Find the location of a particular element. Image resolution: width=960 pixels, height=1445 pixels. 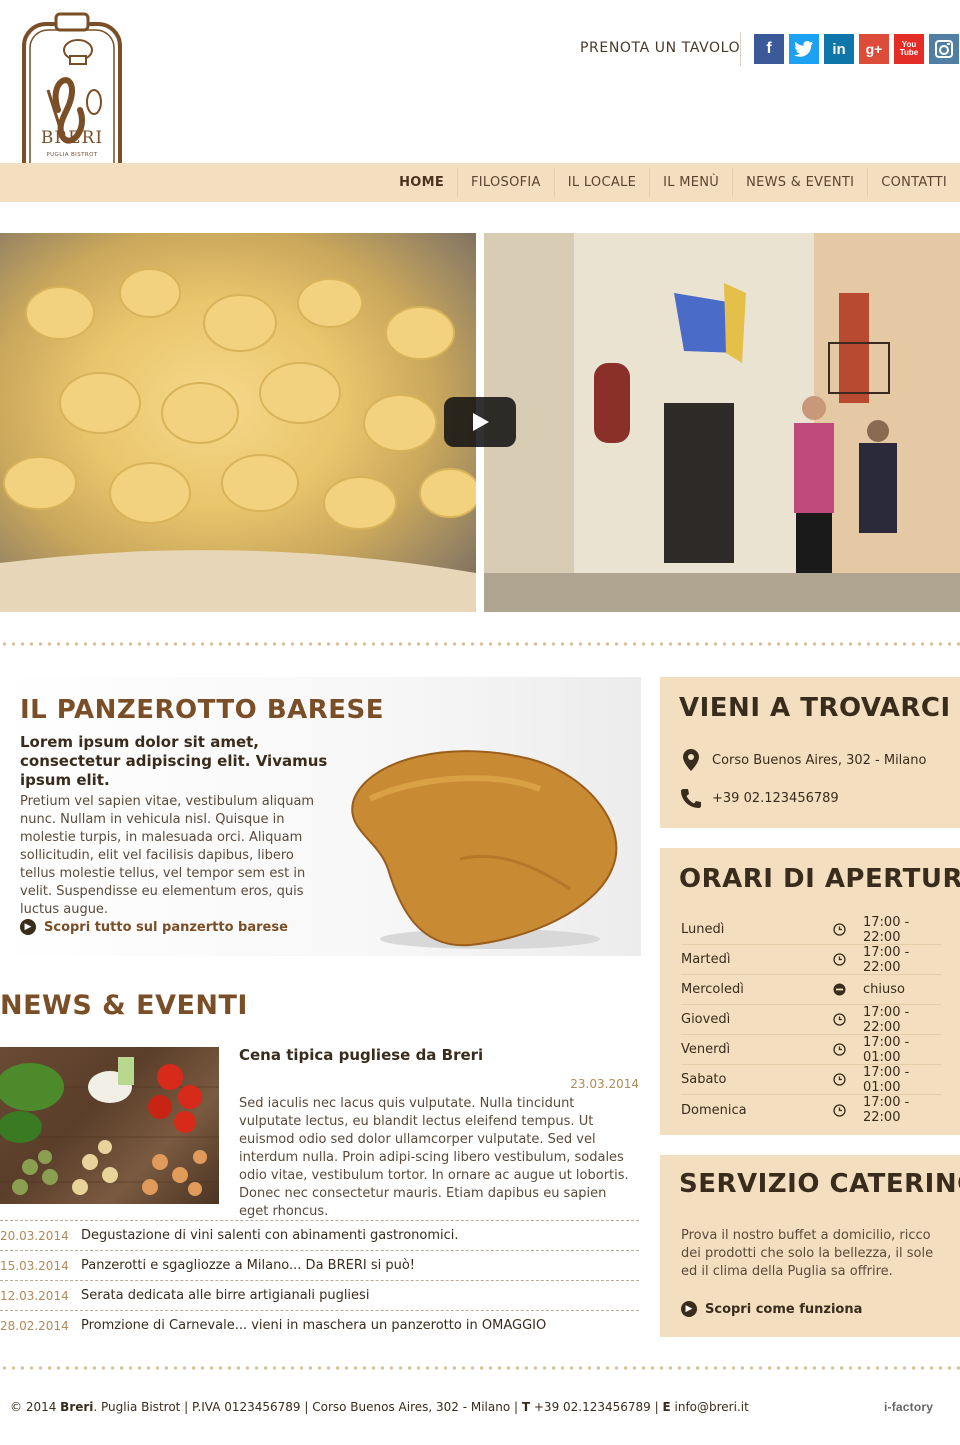

instagram-icon is located at coordinates (944, 49).